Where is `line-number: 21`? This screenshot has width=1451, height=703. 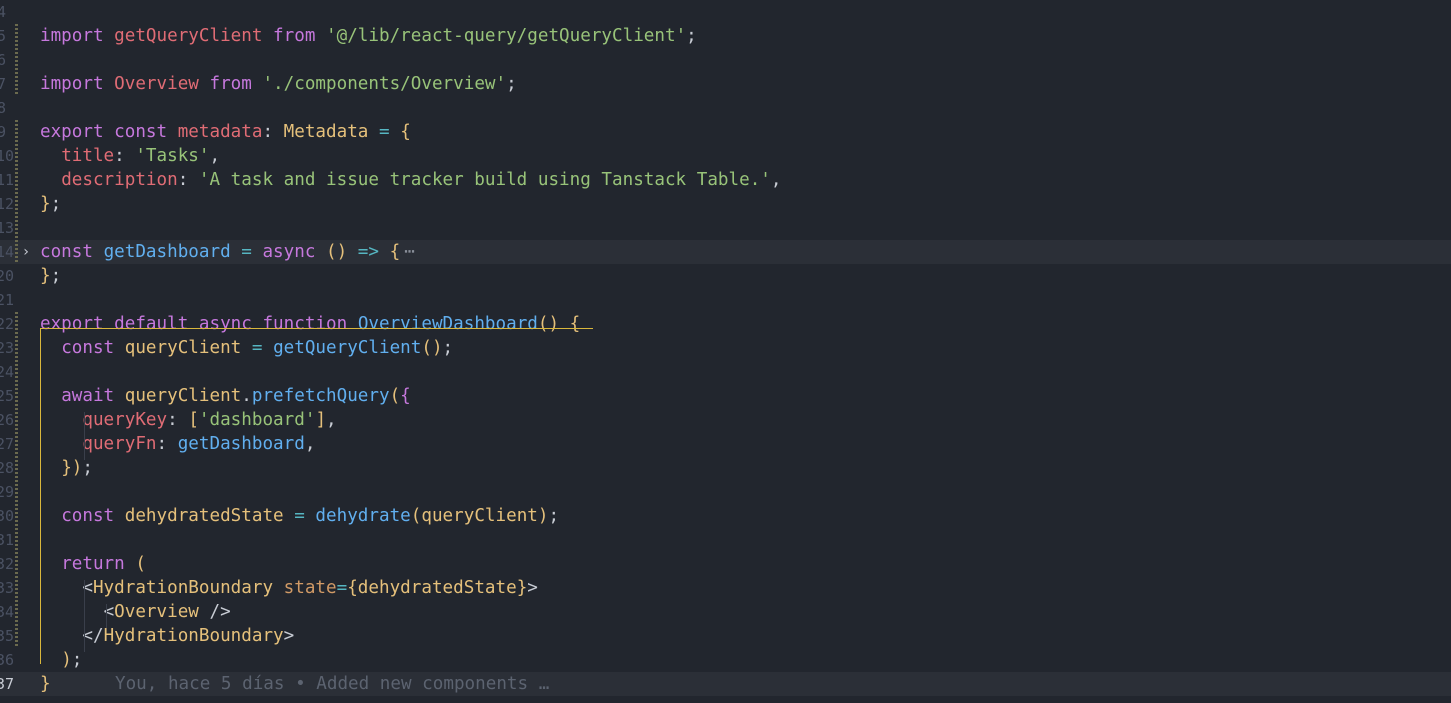
line-number: 21 is located at coordinates (7, 300).